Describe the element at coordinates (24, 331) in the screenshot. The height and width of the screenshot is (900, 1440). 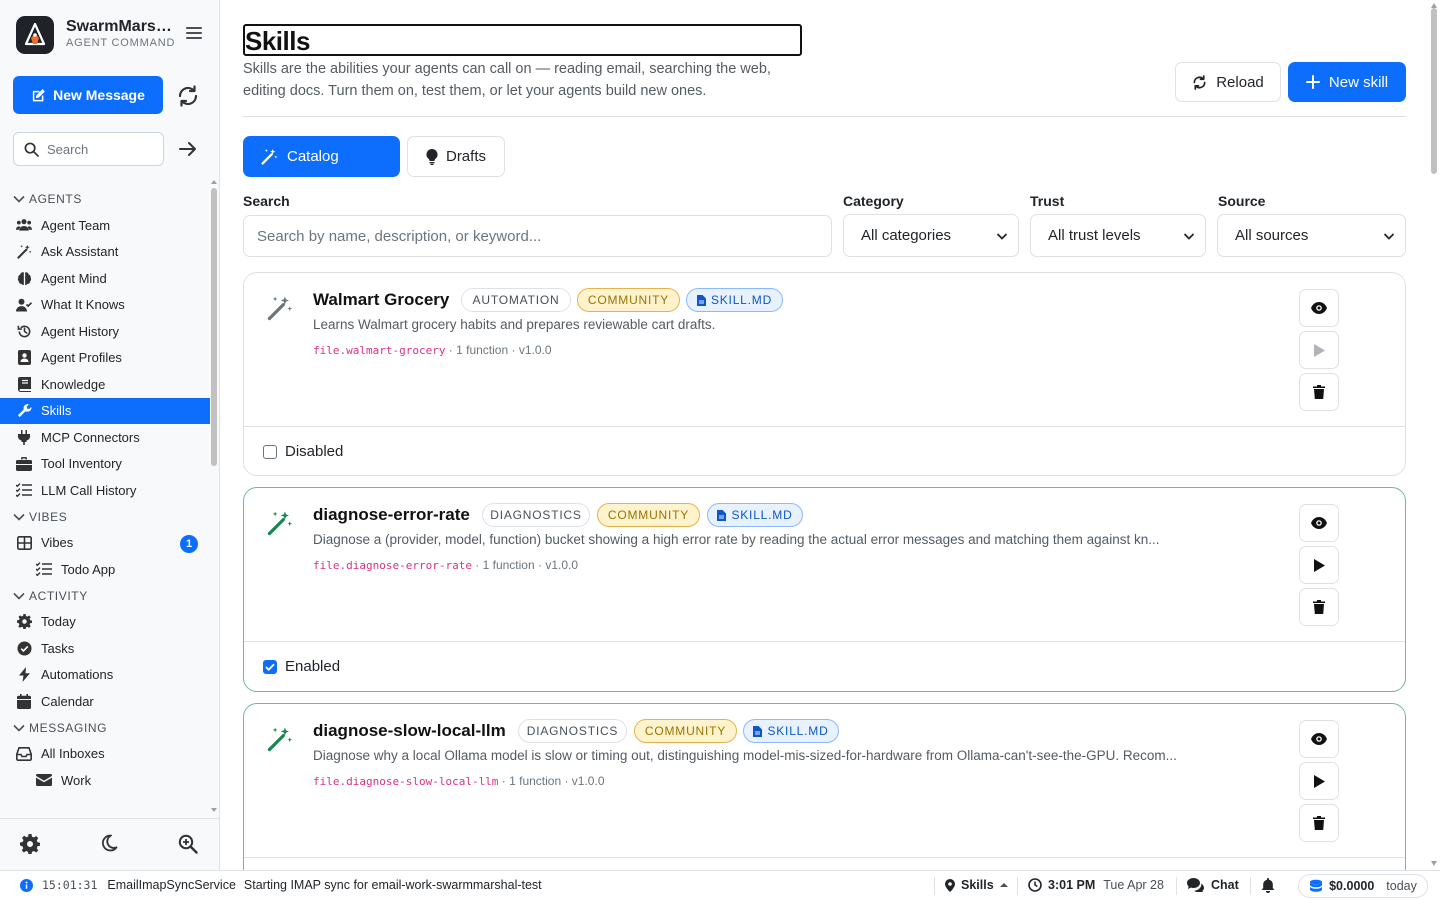
I see `history-icon` at that location.